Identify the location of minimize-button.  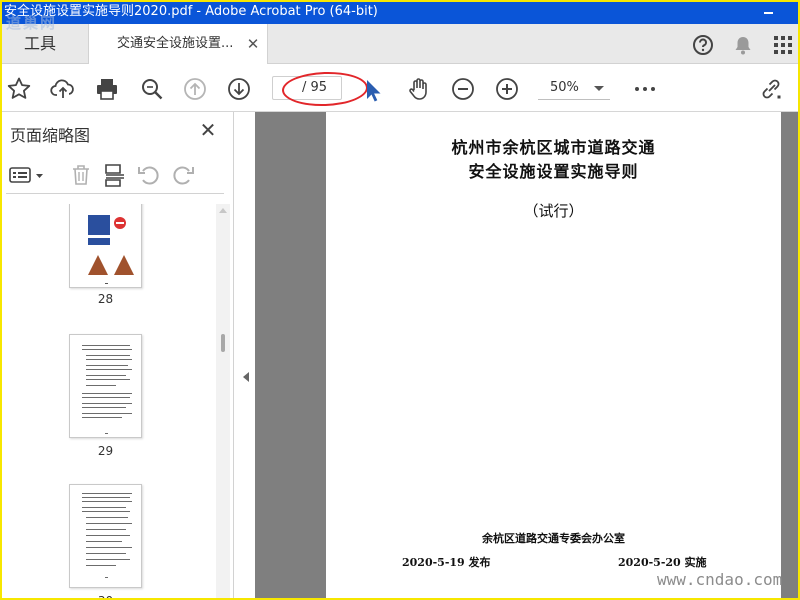
(768, 12).